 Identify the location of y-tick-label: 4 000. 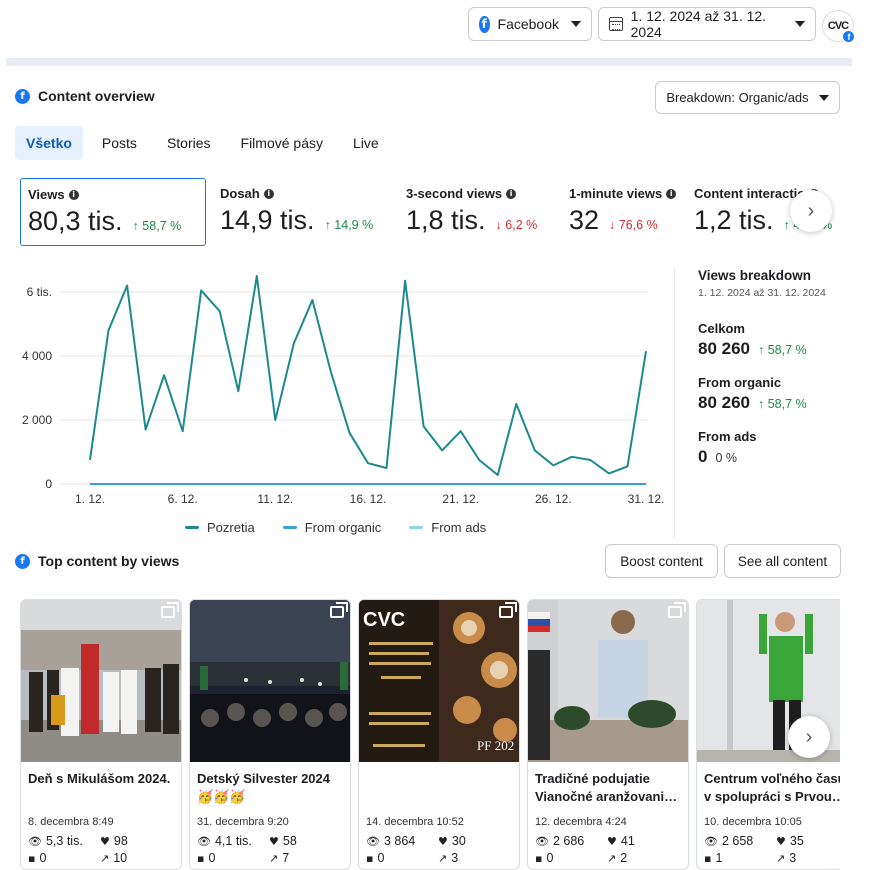
(37, 356).